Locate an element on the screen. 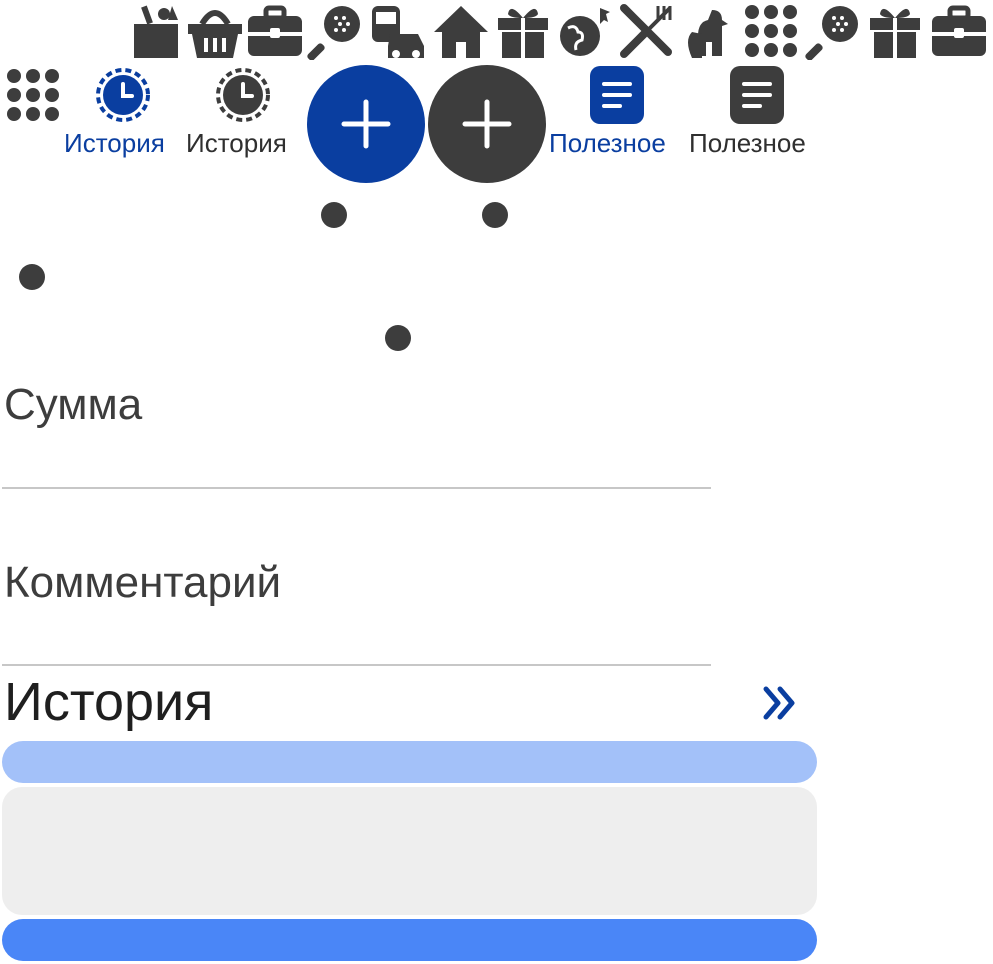  history-skeleton-card is located at coordinates (409, 851).